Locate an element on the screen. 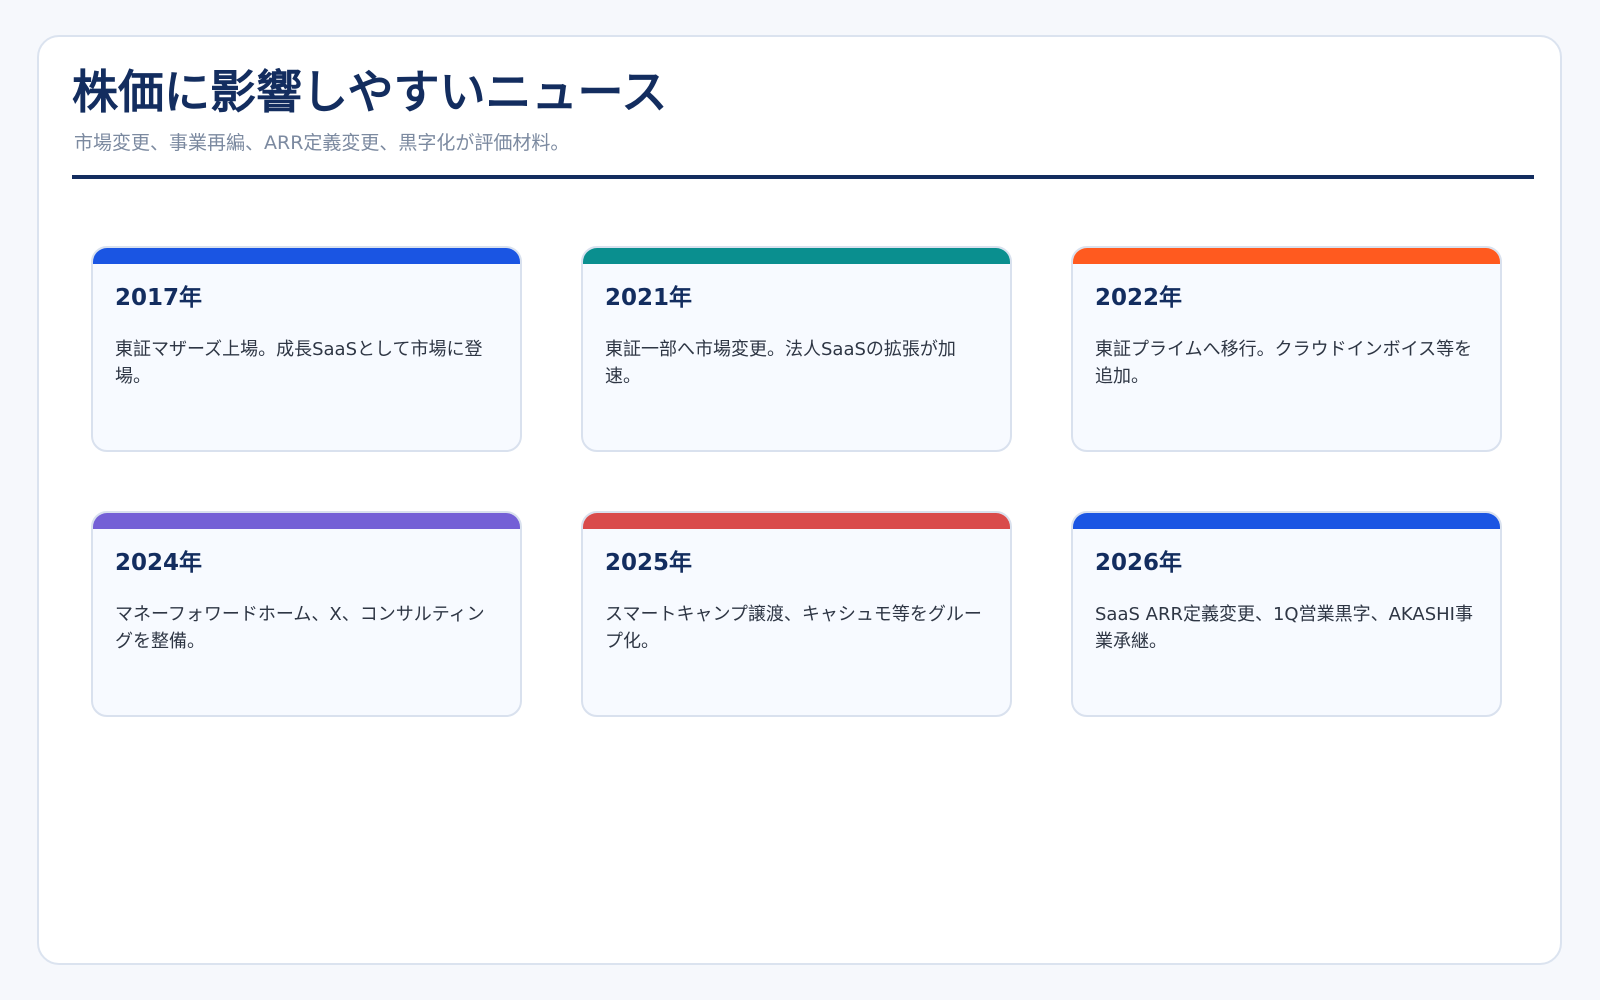  card-year: 2021年 is located at coordinates (649, 298).